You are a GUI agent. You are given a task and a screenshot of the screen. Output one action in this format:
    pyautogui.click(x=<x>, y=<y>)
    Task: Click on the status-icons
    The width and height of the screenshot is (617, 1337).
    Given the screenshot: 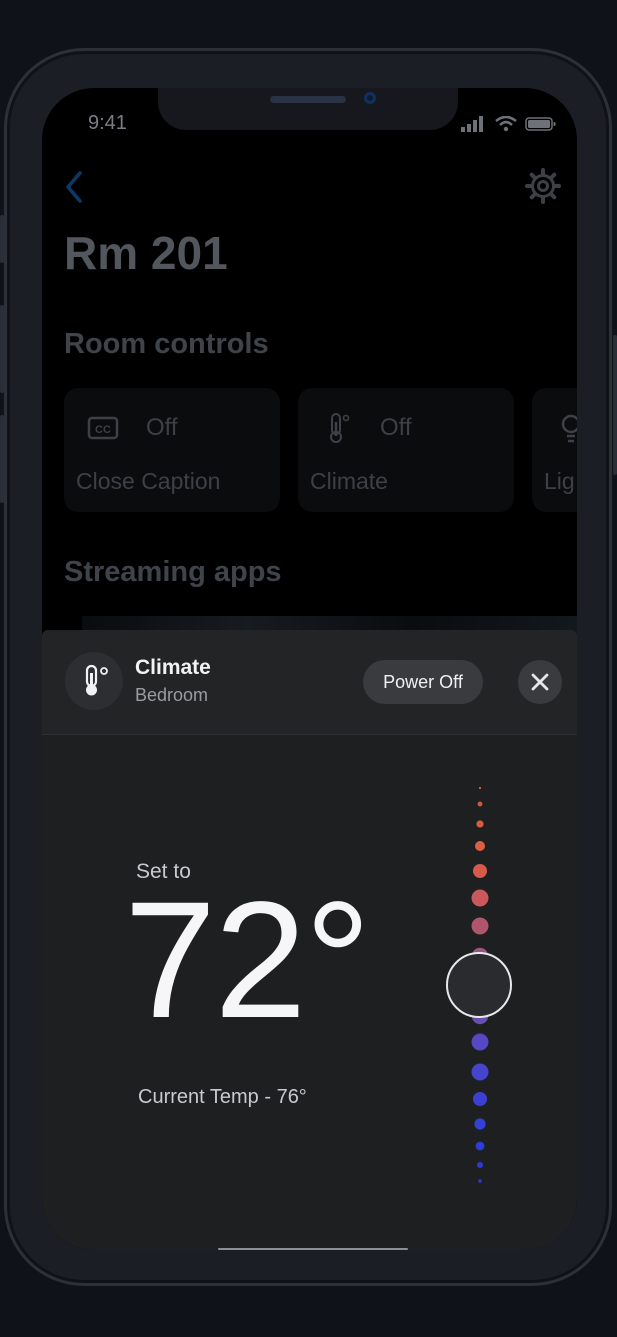 What is the action you would take?
    pyautogui.click(x=509, y=124)
    